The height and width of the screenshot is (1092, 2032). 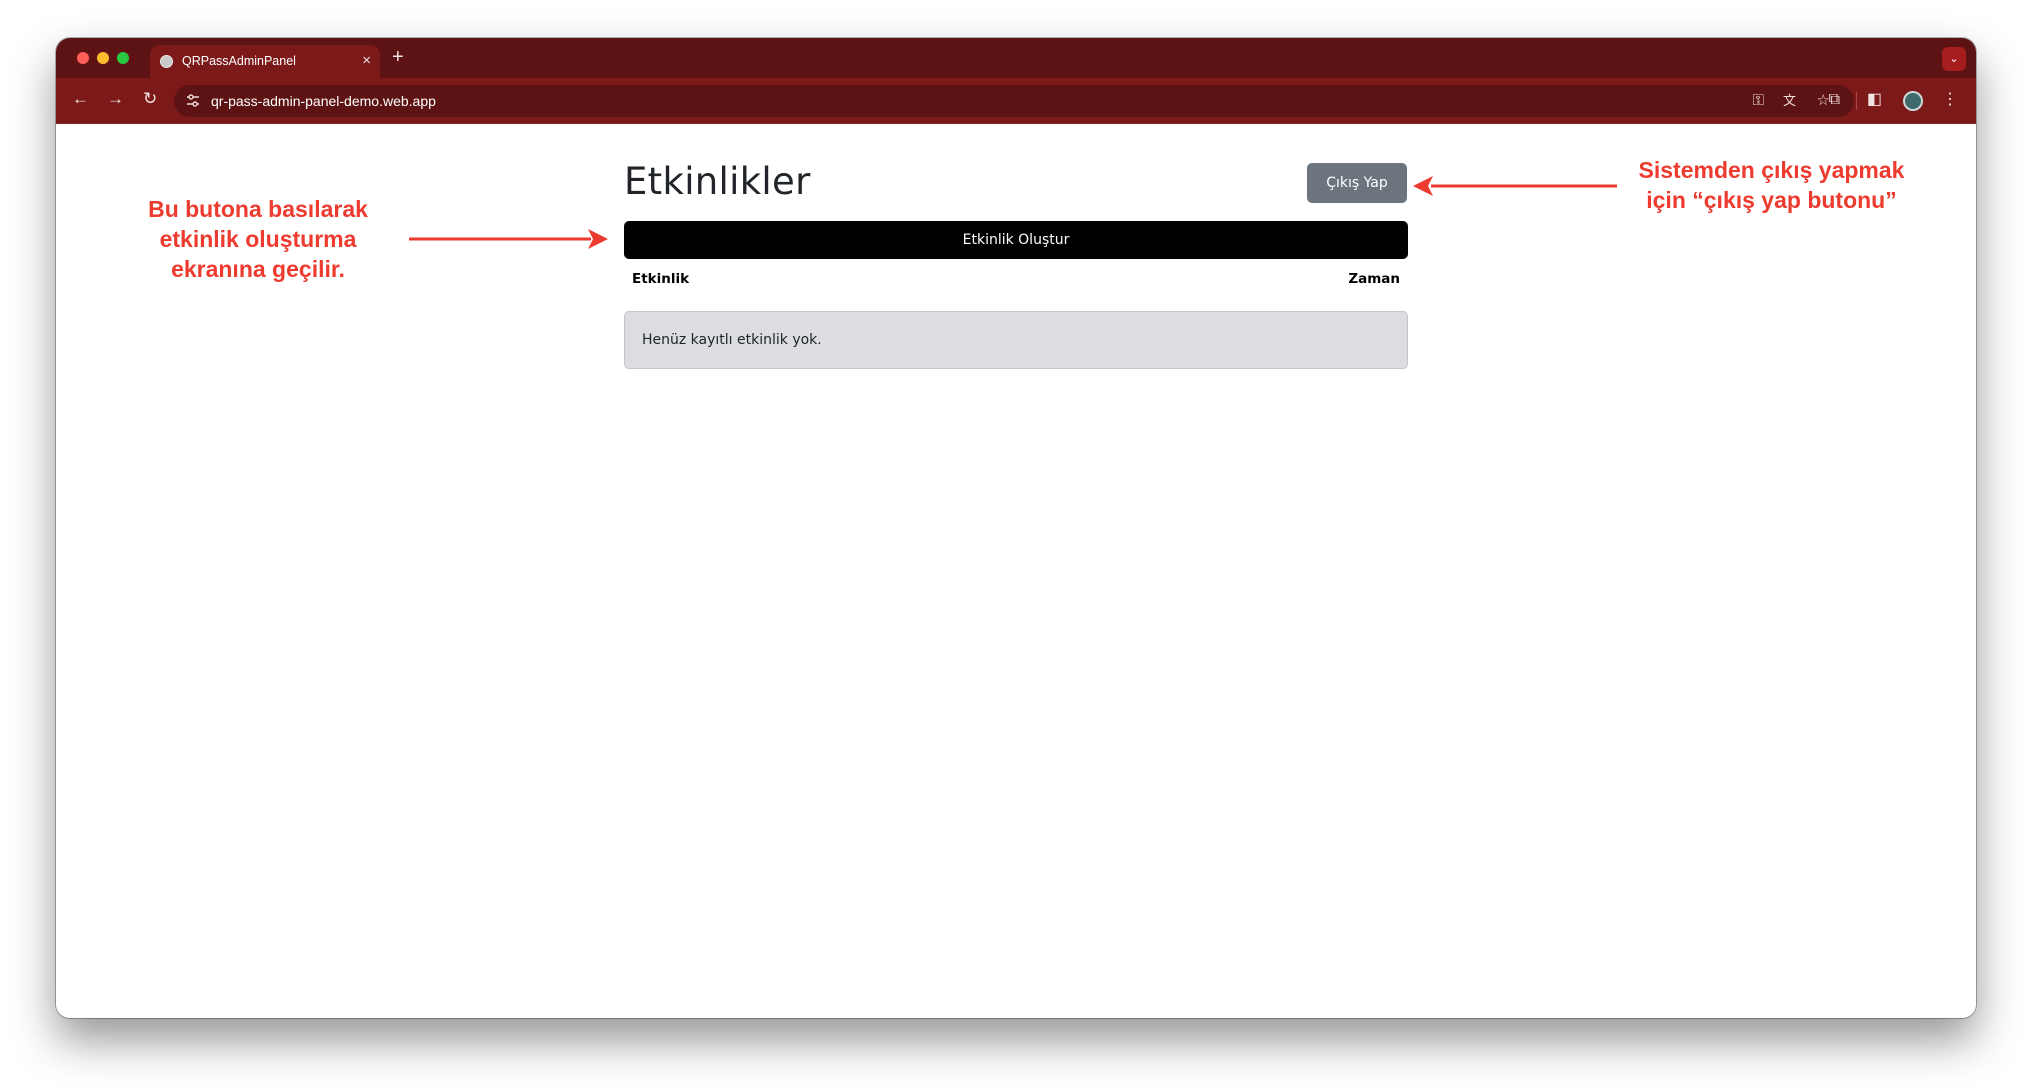 What do you see at coordinates (661, 279) in the screenshot?
I see `column-header-event: Etkinlik` at bounding box center [661, 279].